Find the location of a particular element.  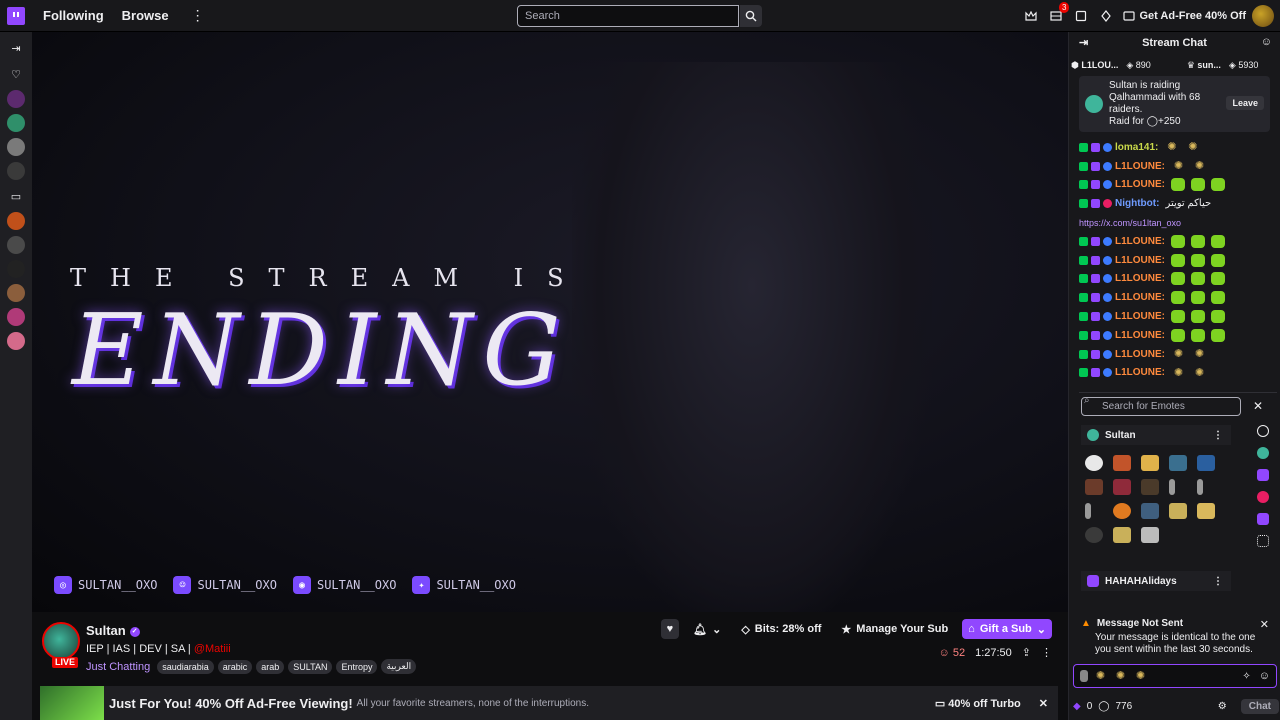

gift-sub-button: ⌂ Gift a Sub ⌄ is located at coordinates (1007, 629).